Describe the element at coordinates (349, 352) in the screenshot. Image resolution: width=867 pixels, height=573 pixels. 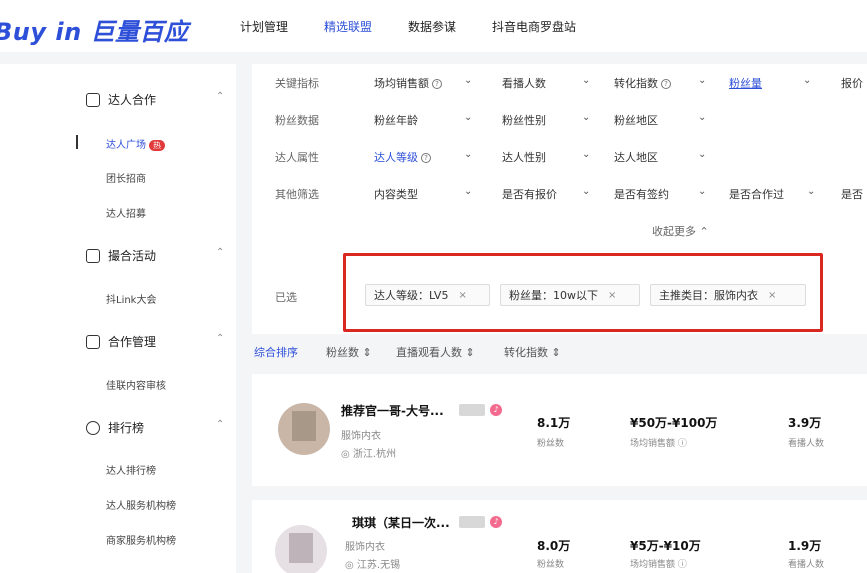
I see `sort-fans: 粉丝数 ⇕` at that location.